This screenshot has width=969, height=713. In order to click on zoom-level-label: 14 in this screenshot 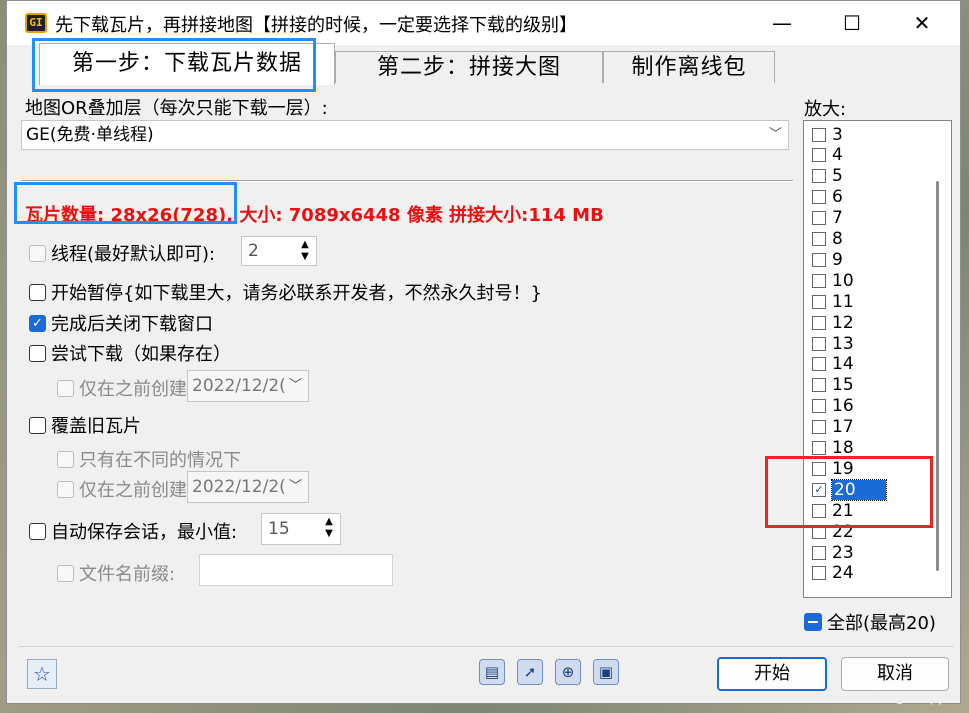, I will do `click(843, 364)`.